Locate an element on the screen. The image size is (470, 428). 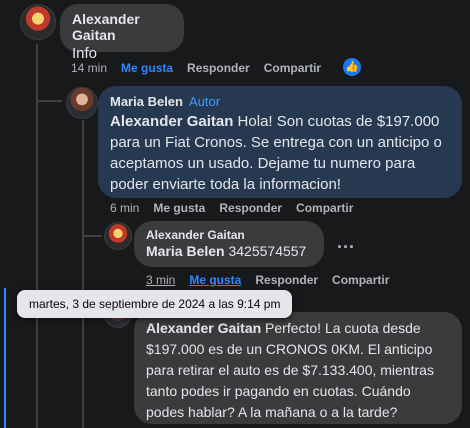
author-badge: Autor is located at coordinates (204, 101).